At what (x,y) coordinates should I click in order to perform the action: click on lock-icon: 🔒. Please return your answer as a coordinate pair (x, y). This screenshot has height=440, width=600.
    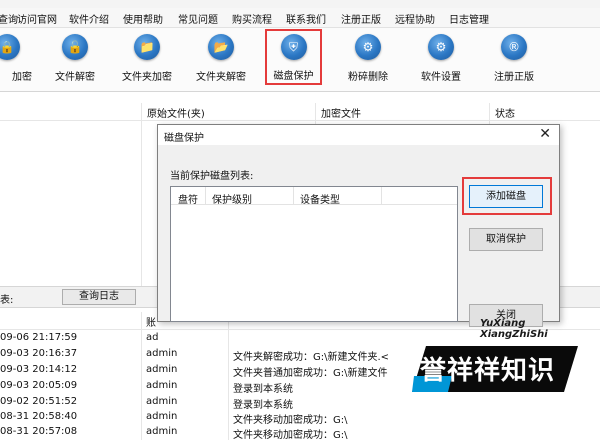
    Looking at the image, I should click on (10, 47).